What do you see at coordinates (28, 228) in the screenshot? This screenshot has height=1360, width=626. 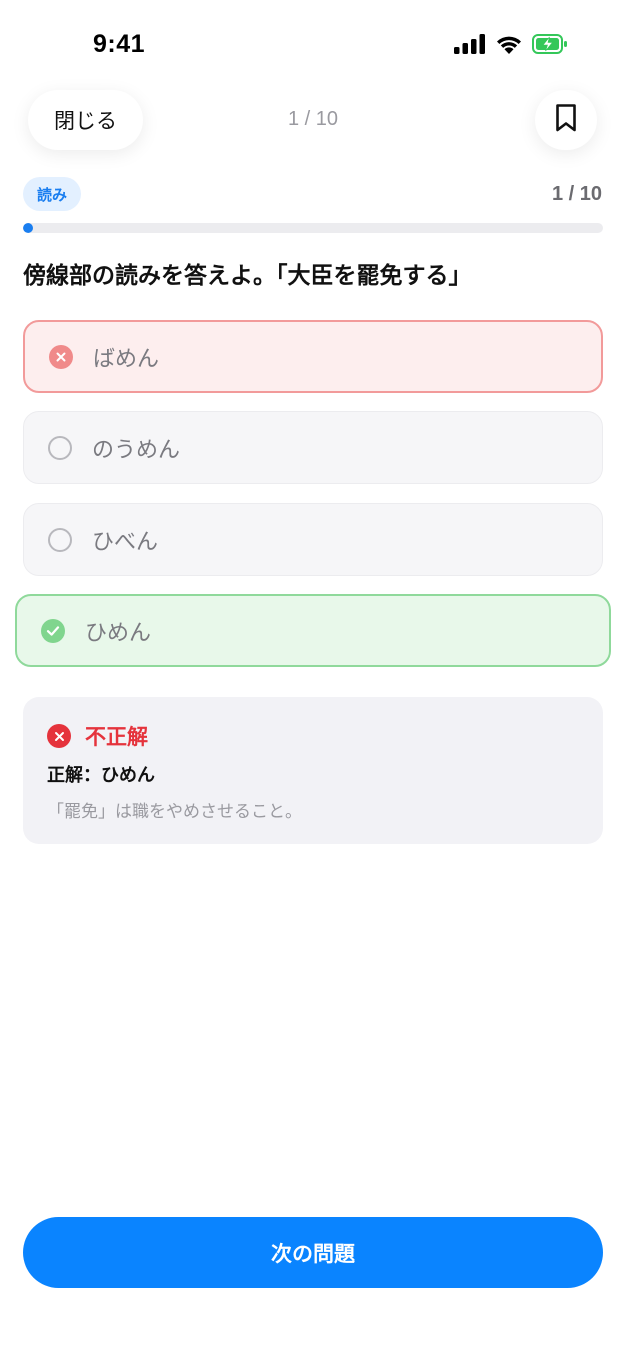 I see `progress-fill` at bounding box center [28, 228].